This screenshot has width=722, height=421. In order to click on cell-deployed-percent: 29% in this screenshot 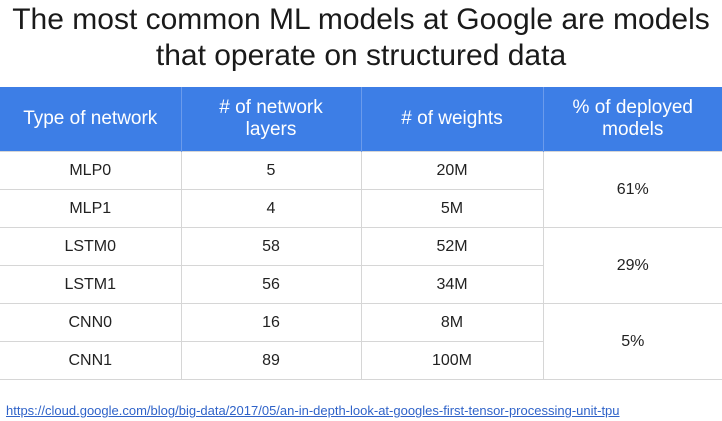, I will do `click(632, 265)`.